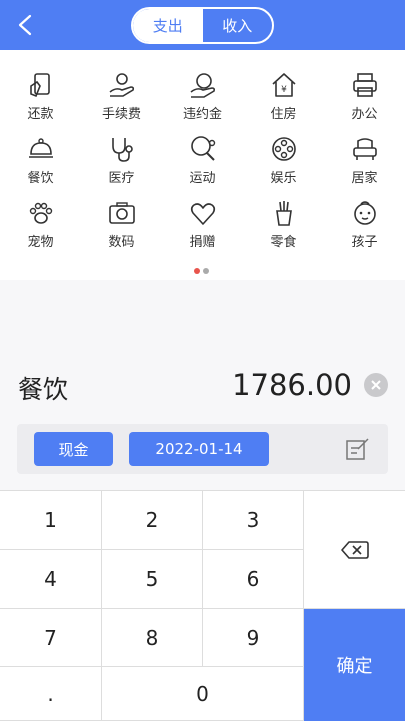  I want to click on back-arrow-icon, so click(26, 25).